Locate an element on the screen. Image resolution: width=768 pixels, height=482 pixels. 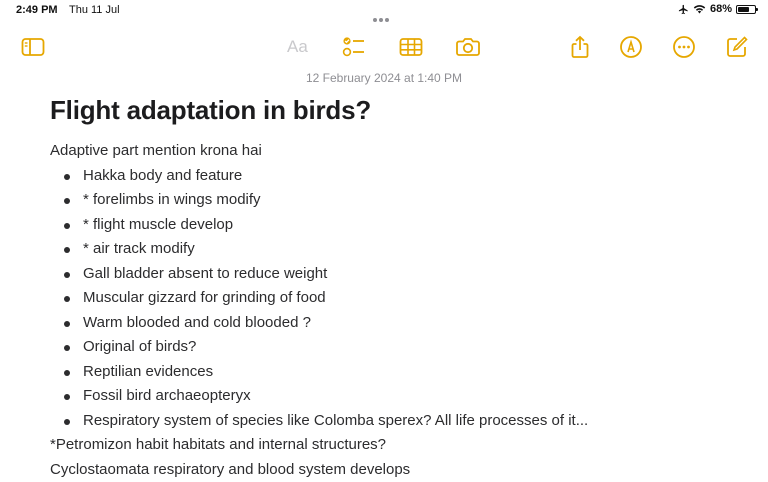
markup-icon is located at coordinates (631, 47).